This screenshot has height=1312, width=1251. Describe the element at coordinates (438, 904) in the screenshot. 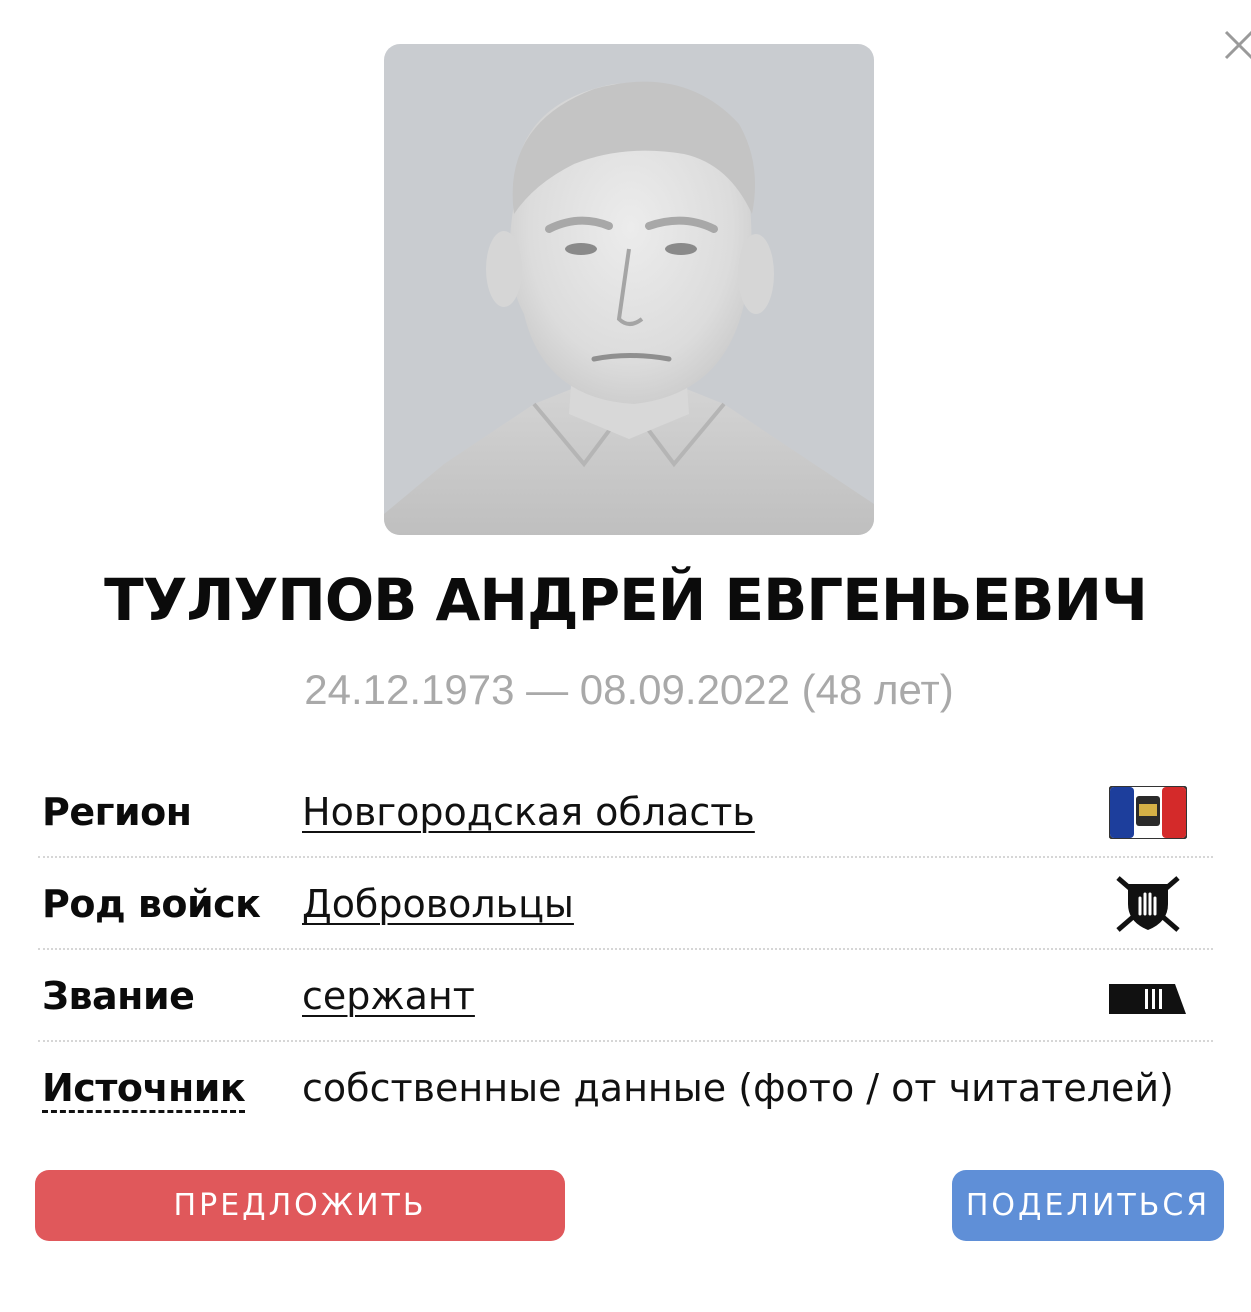

I see `troops-link: Добровольцы` at that location.